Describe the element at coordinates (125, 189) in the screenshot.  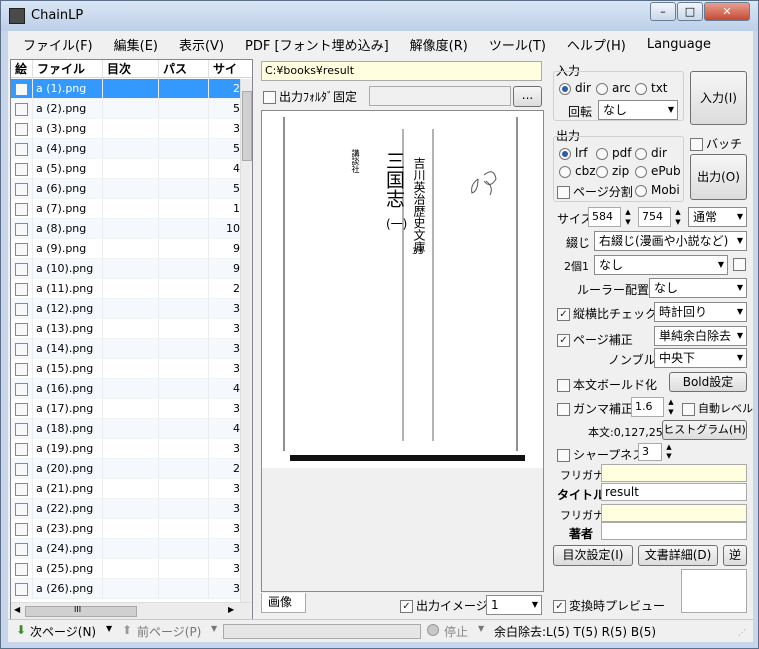
I see `table-row: a (6).png 5` at that location.